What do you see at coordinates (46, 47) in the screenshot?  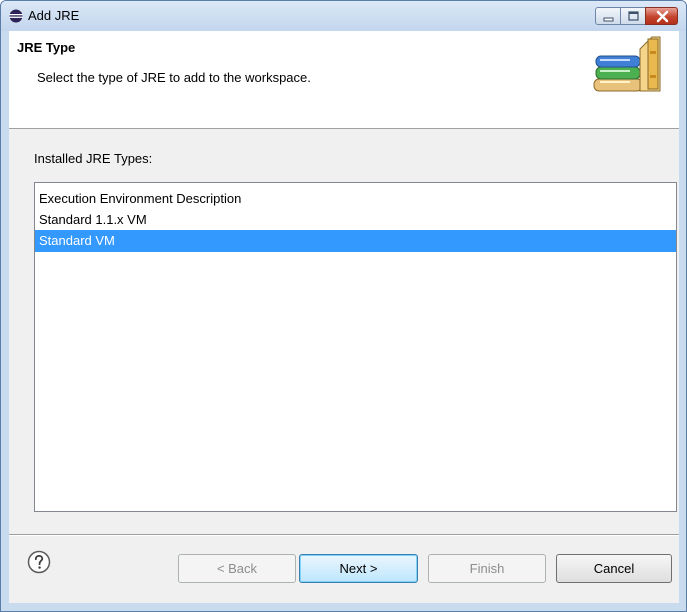 I see `page-title: JRE Type` at bounding box center [46, 47].